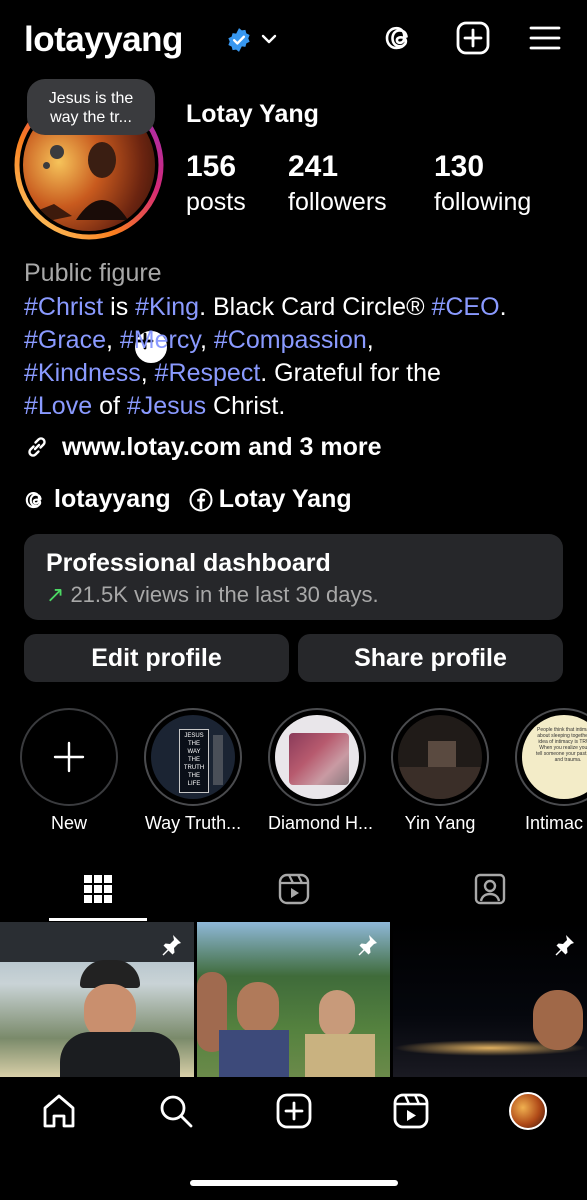  Describe the element at coordinates (112, 499) in the screenshot. I see `threads-handle: lotayyang` at that location.